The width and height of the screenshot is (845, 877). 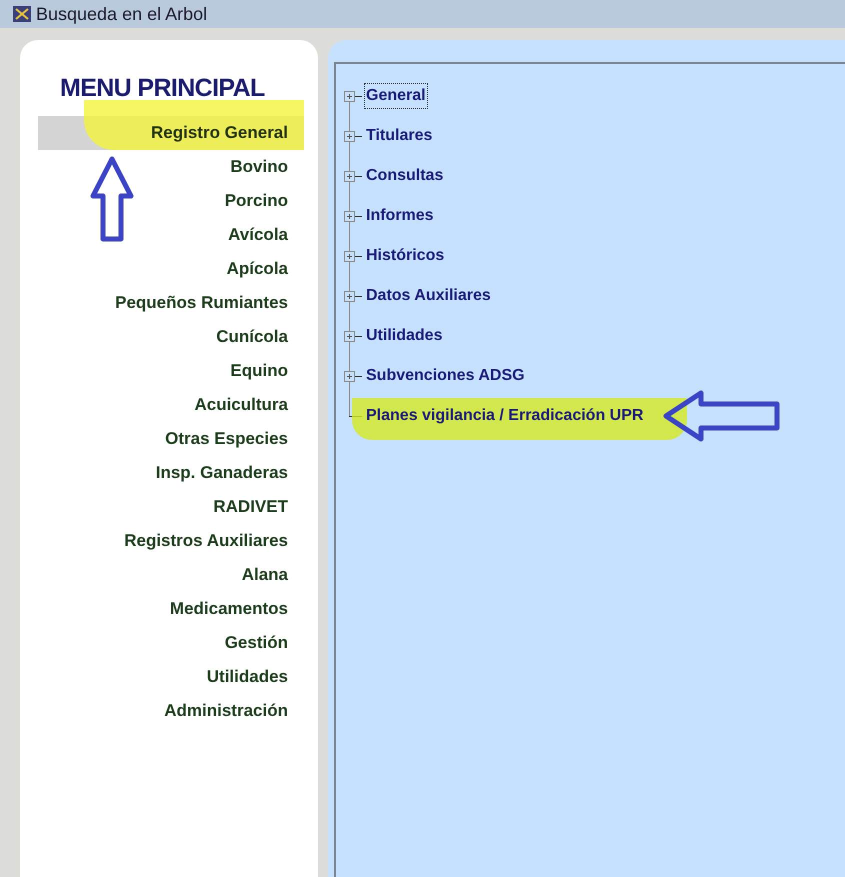 What do you see at coordinates (112, 199) in the screenshot?
I see `up-arrow-icon` at bounding box center [112, 199].